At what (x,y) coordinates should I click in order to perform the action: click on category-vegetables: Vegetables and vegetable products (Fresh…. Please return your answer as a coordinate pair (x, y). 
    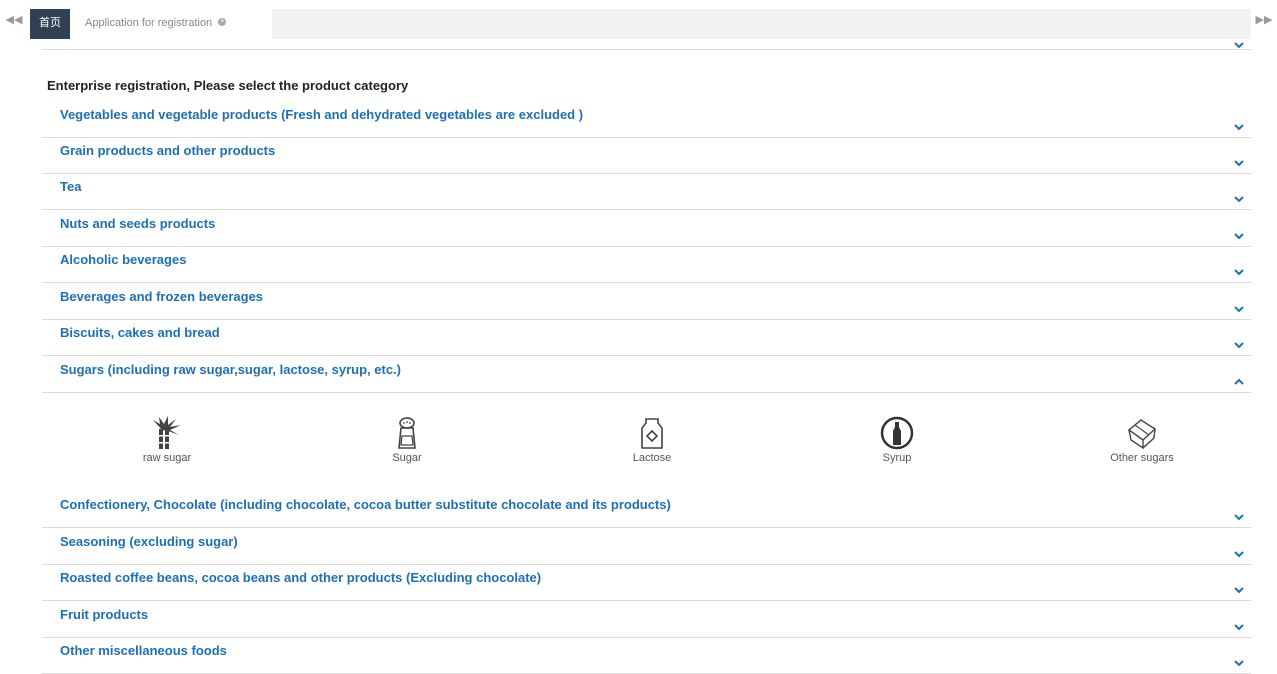
    Looking at the image, I should click on (646, 120).